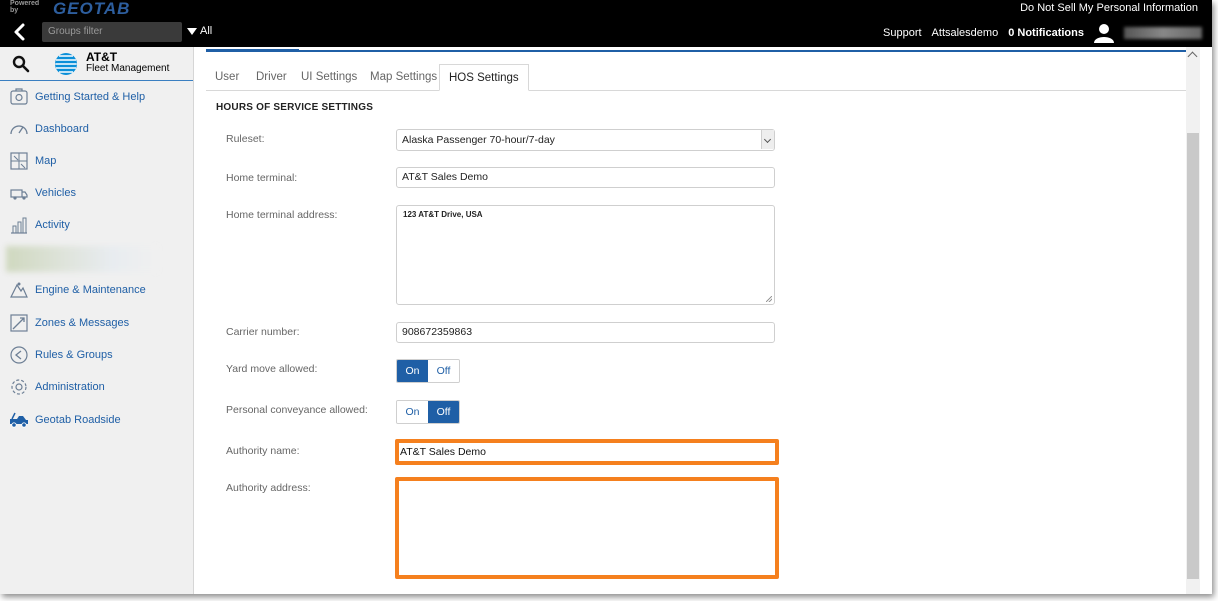  What do you see at coordinates (282, 215) in the screenshot?
I see `home-terminal-address-label: Home terminal address:` at bounding box center [282, 215].